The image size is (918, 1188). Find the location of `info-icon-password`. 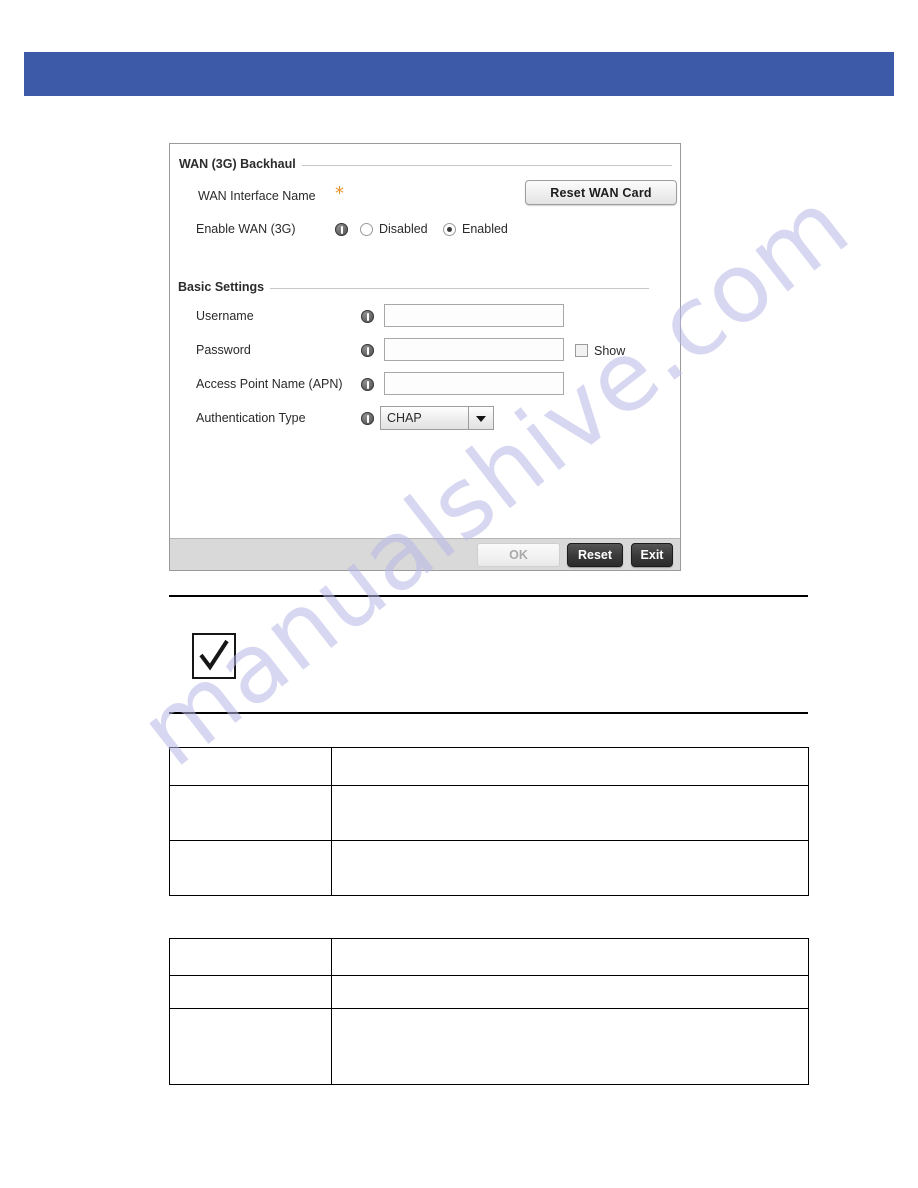

info-icon-password is located at coordinates (367, 350).